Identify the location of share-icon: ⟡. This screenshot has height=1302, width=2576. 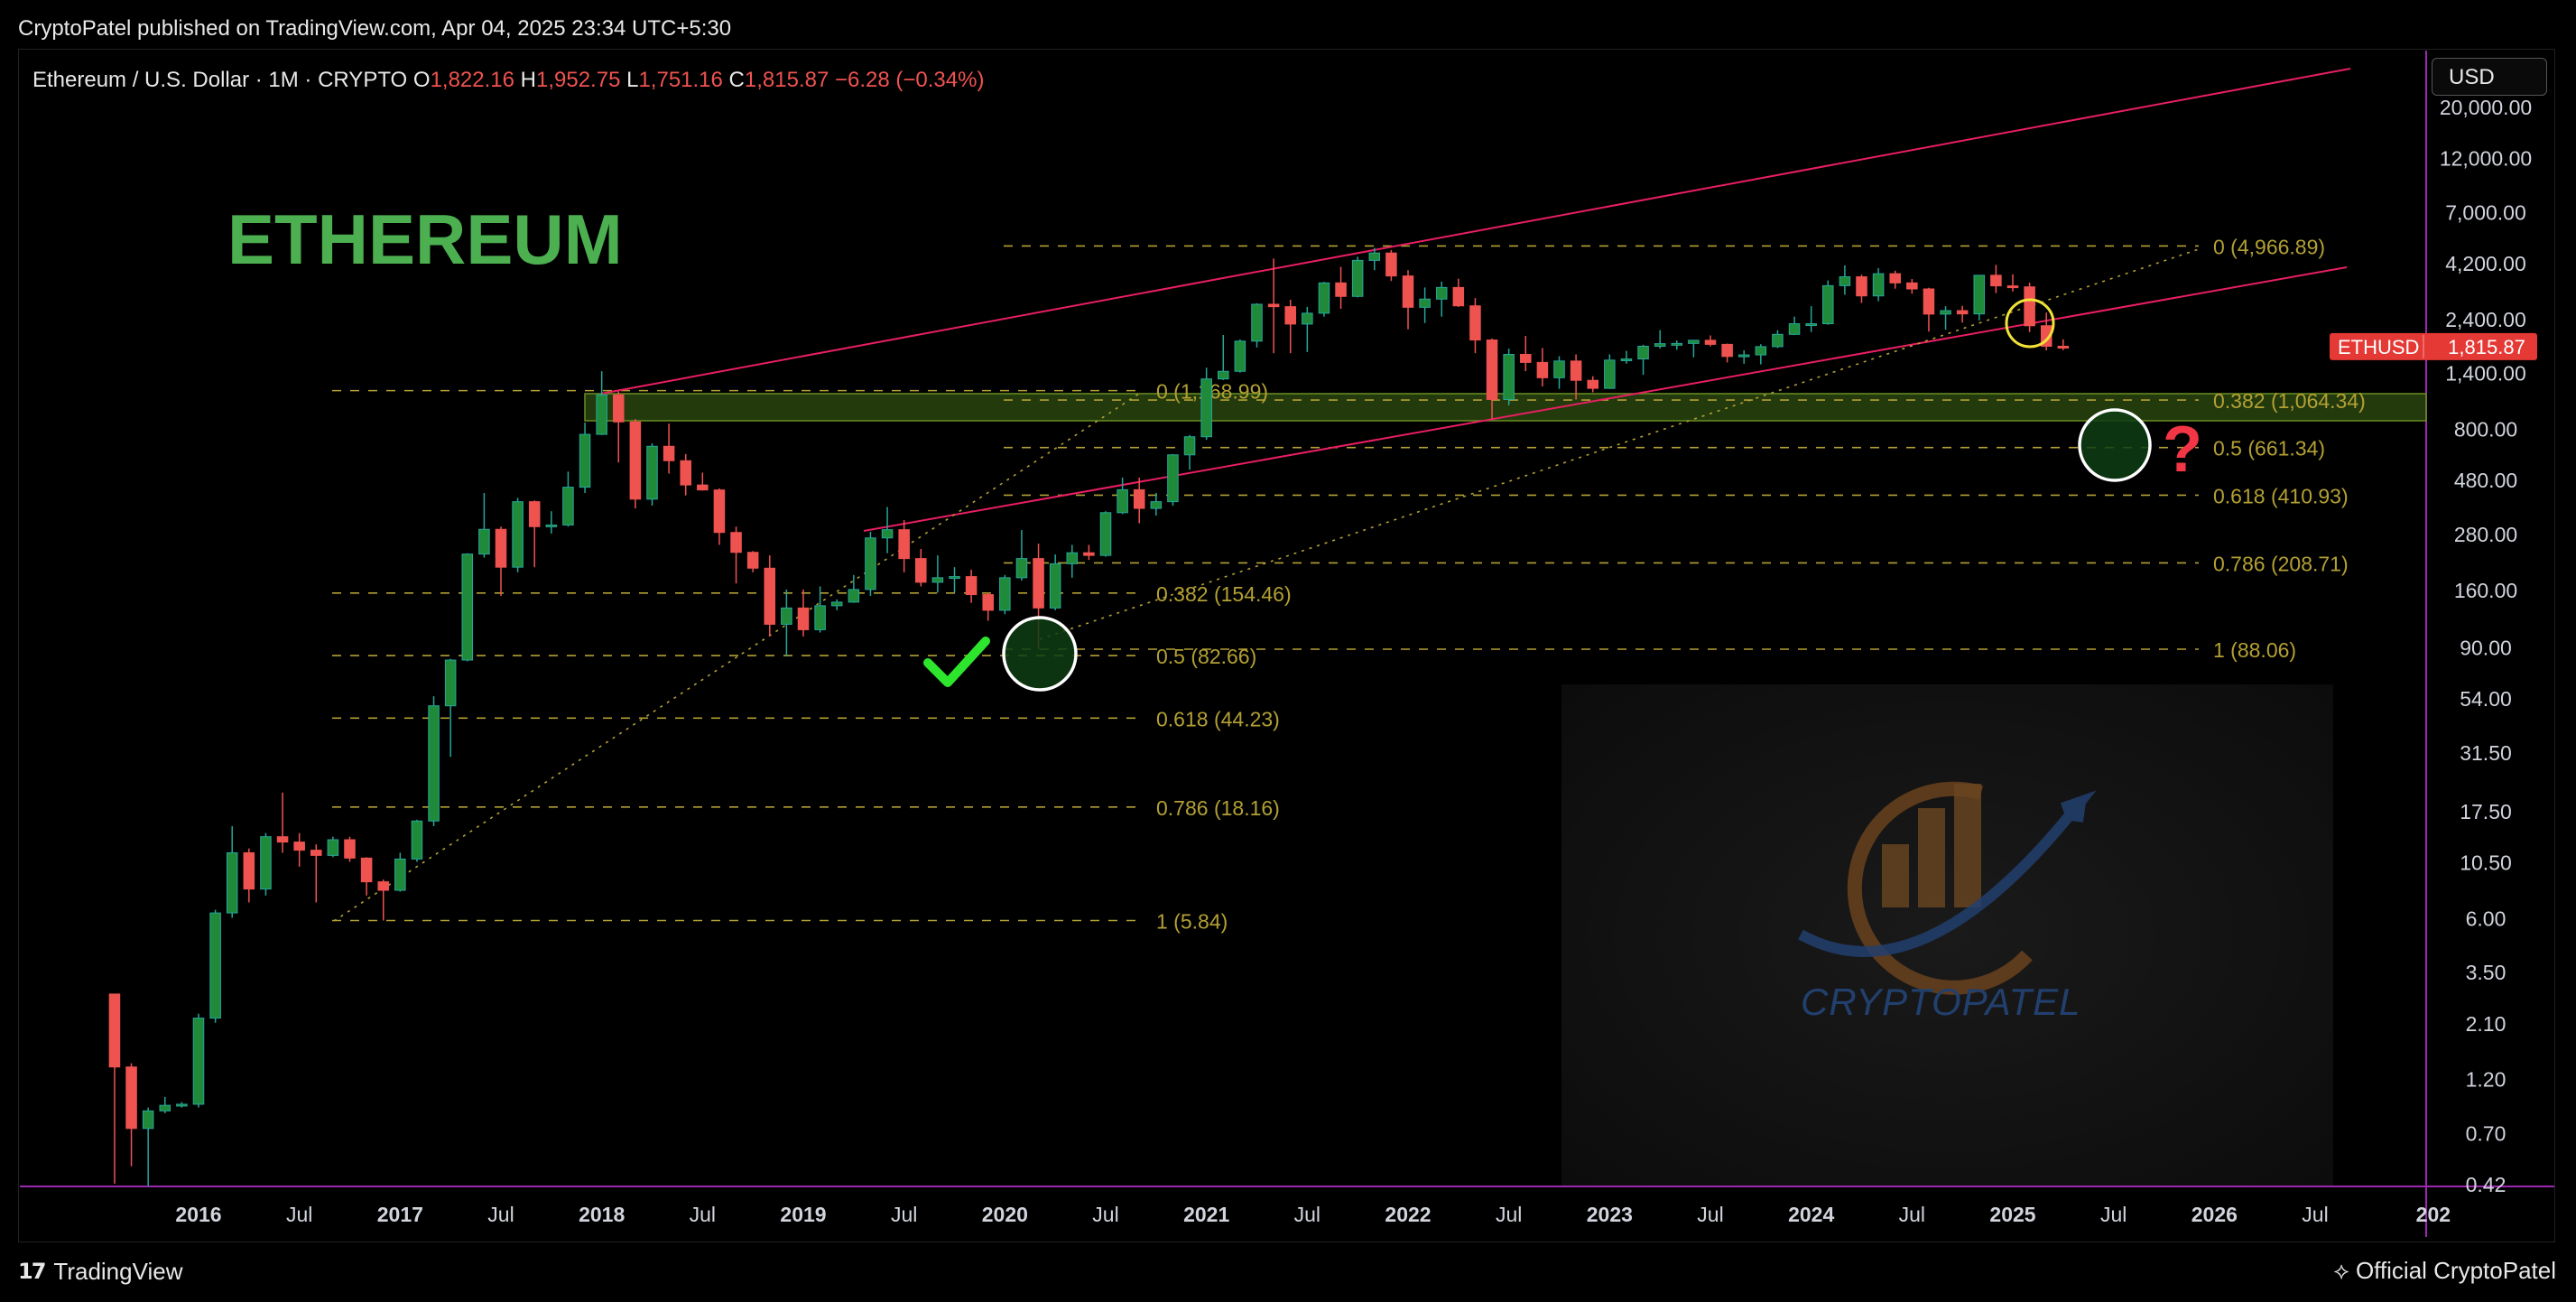
(2345, 1270).